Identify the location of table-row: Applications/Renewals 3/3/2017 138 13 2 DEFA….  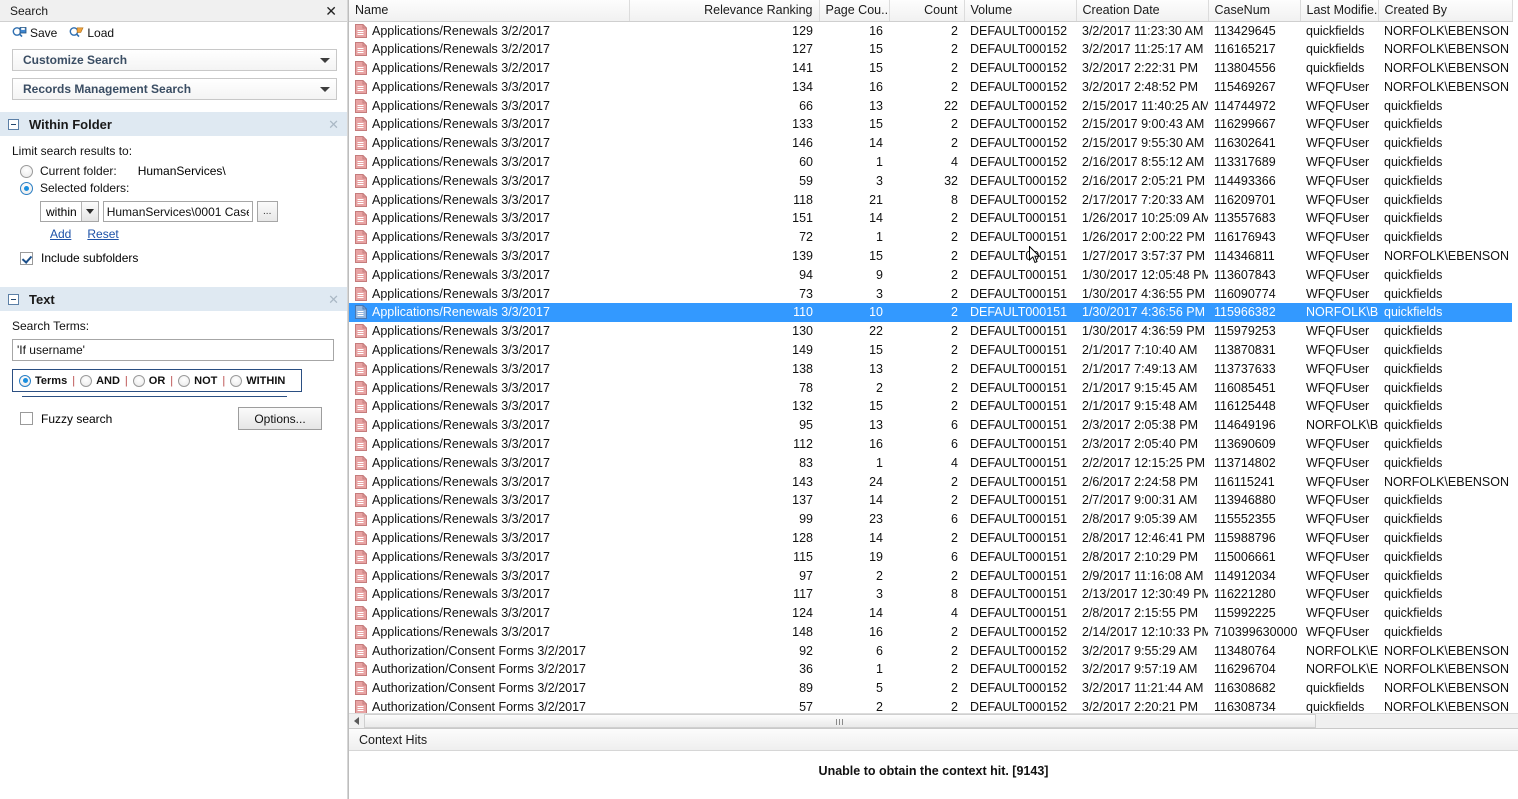
(930, 368).